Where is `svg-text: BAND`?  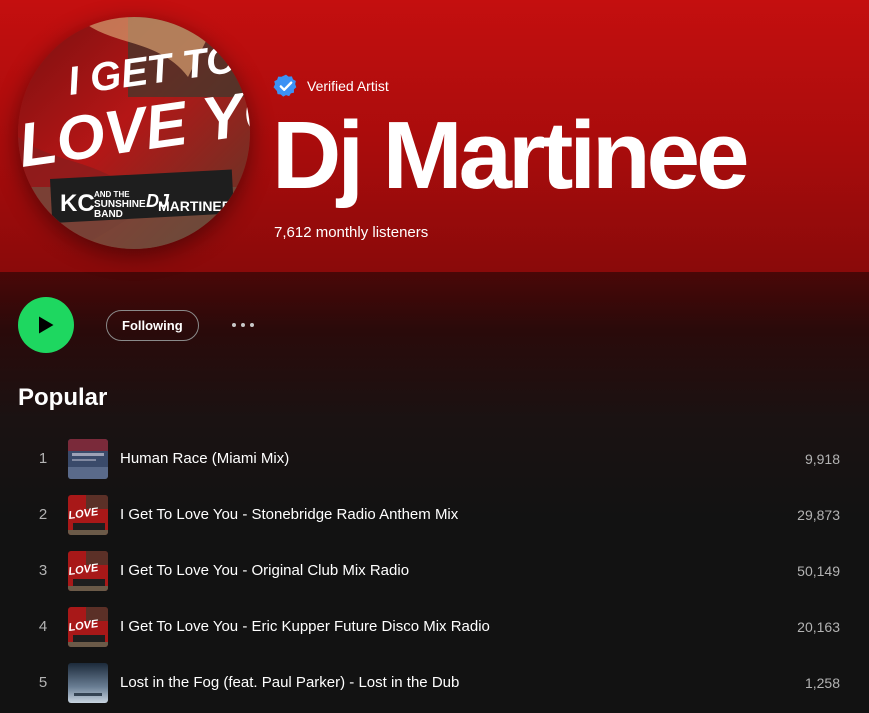
svg-text: BAND is located at coordinates (108, 214).